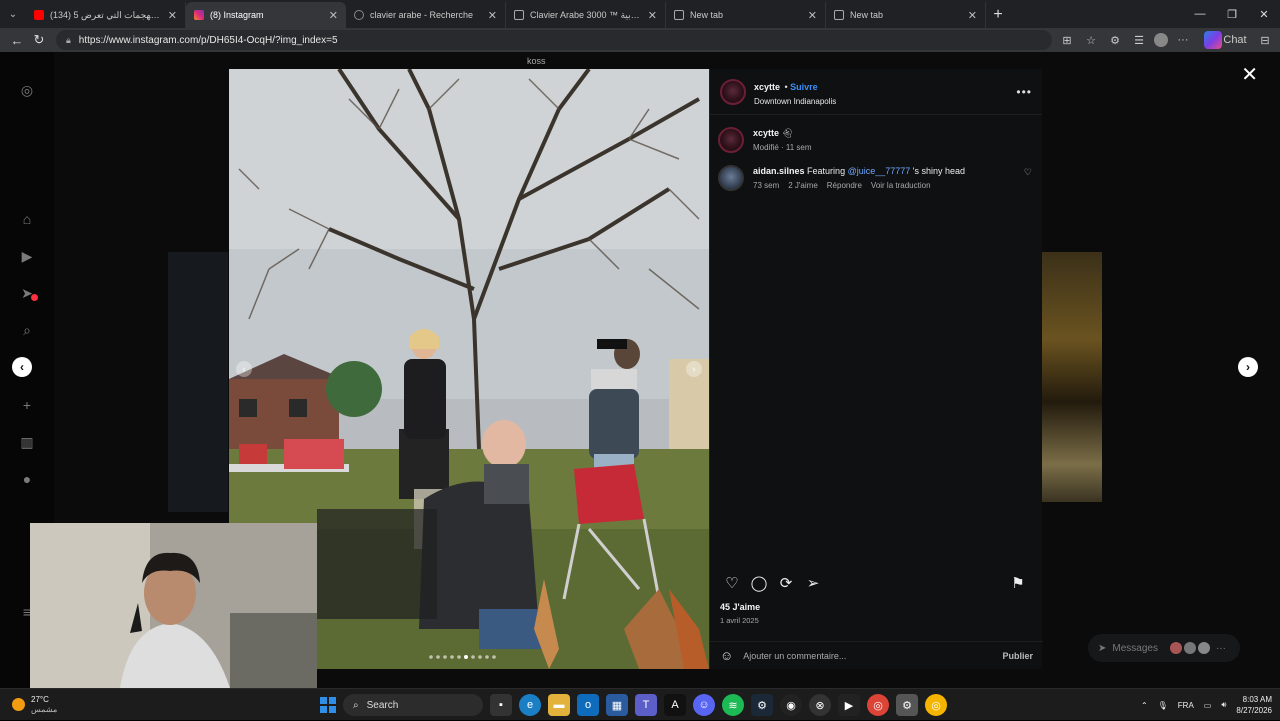  What do you see at coordinates (173, 605) in the screenshot?
I see `webcam-person-illustration` at bounding box center [173, 605].